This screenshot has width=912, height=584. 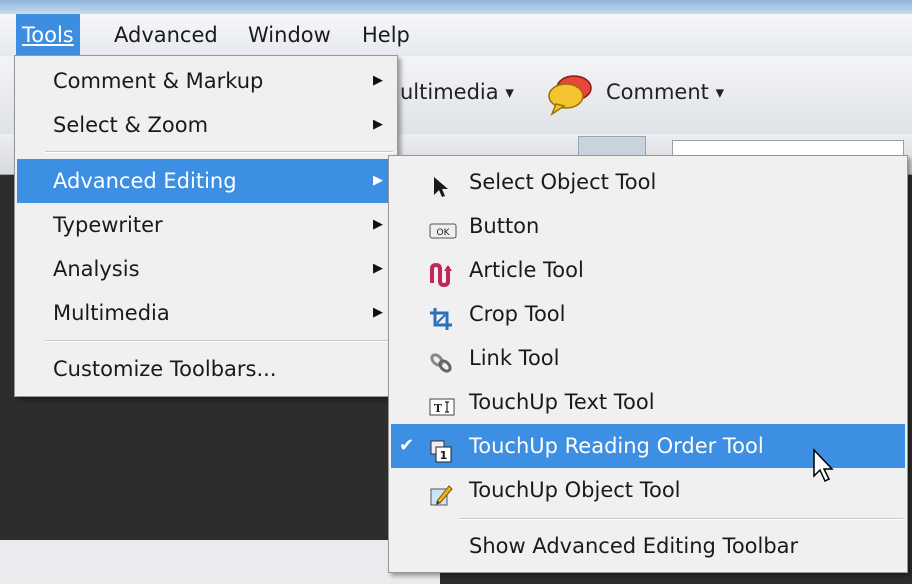 I want to click on window-title-strip, so click(x=456, y=7).